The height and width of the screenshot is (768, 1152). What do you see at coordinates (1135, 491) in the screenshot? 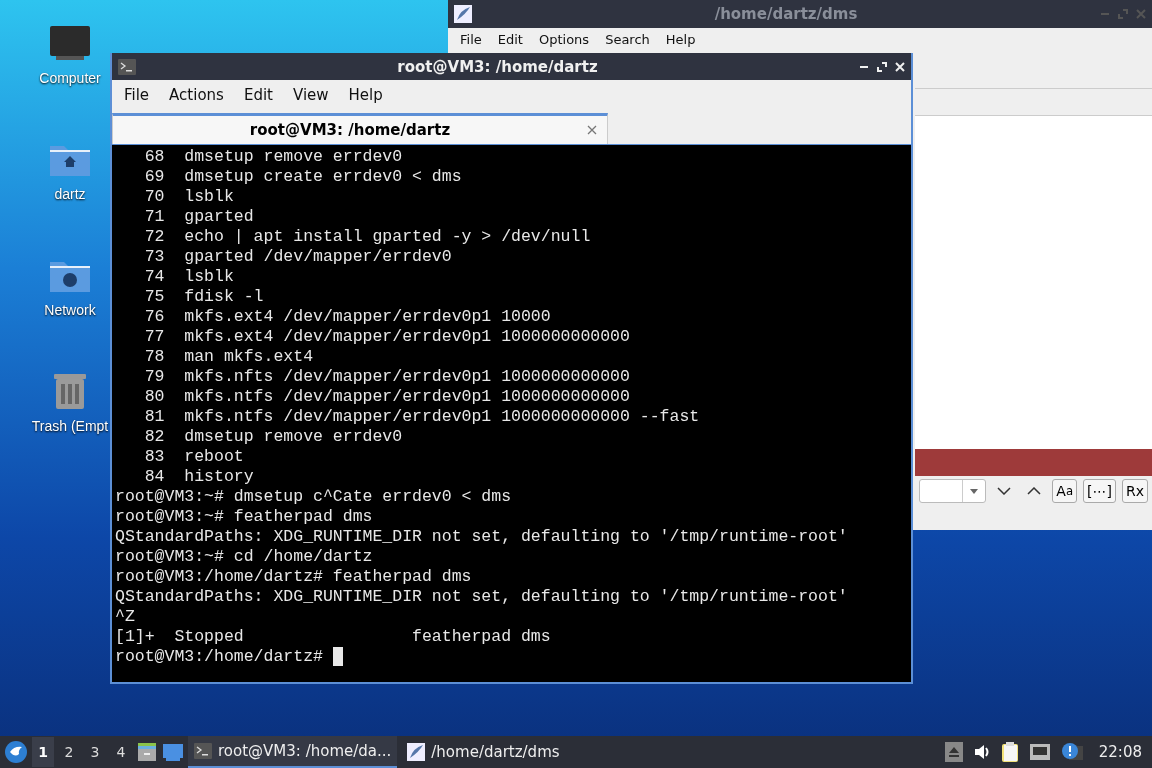
I see `search-option-button: Rx` at bounding box center [1135, 491].